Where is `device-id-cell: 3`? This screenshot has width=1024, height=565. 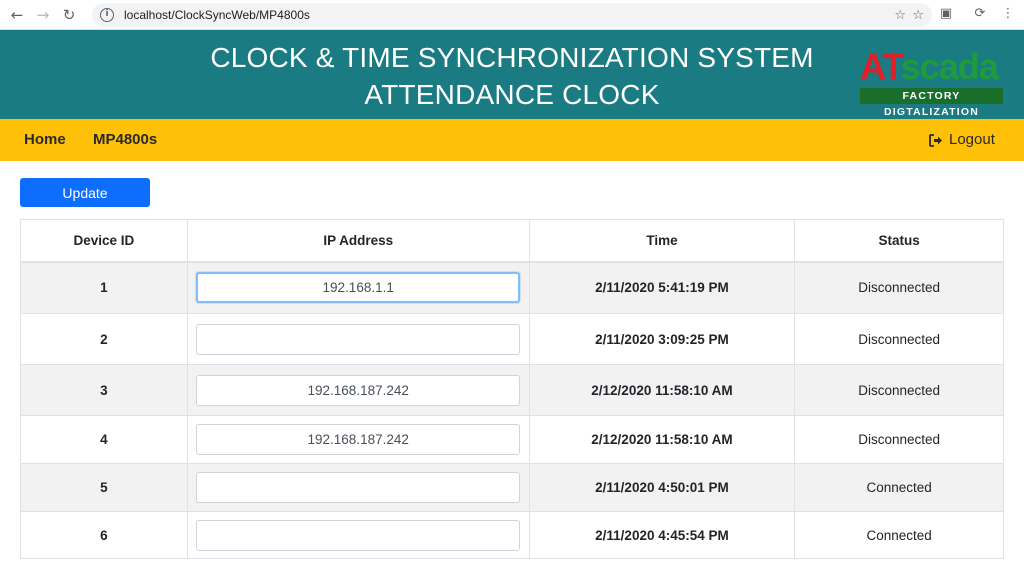
device-id-cell: 3 is located at coordinates (104, 390).